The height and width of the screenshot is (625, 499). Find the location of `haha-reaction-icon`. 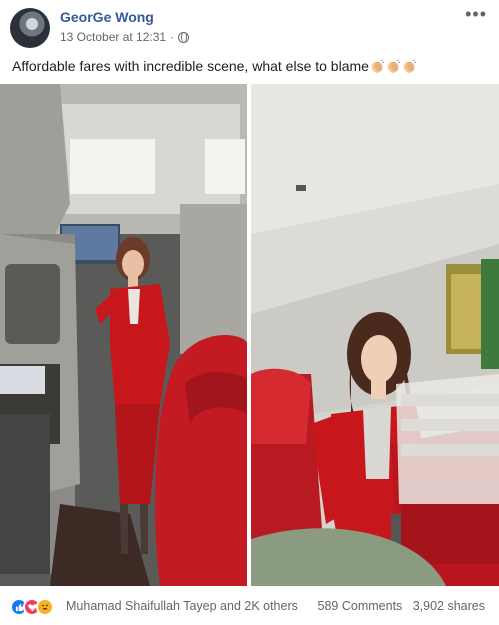

haha-reaction-icon is located at coordinates (45, 607).